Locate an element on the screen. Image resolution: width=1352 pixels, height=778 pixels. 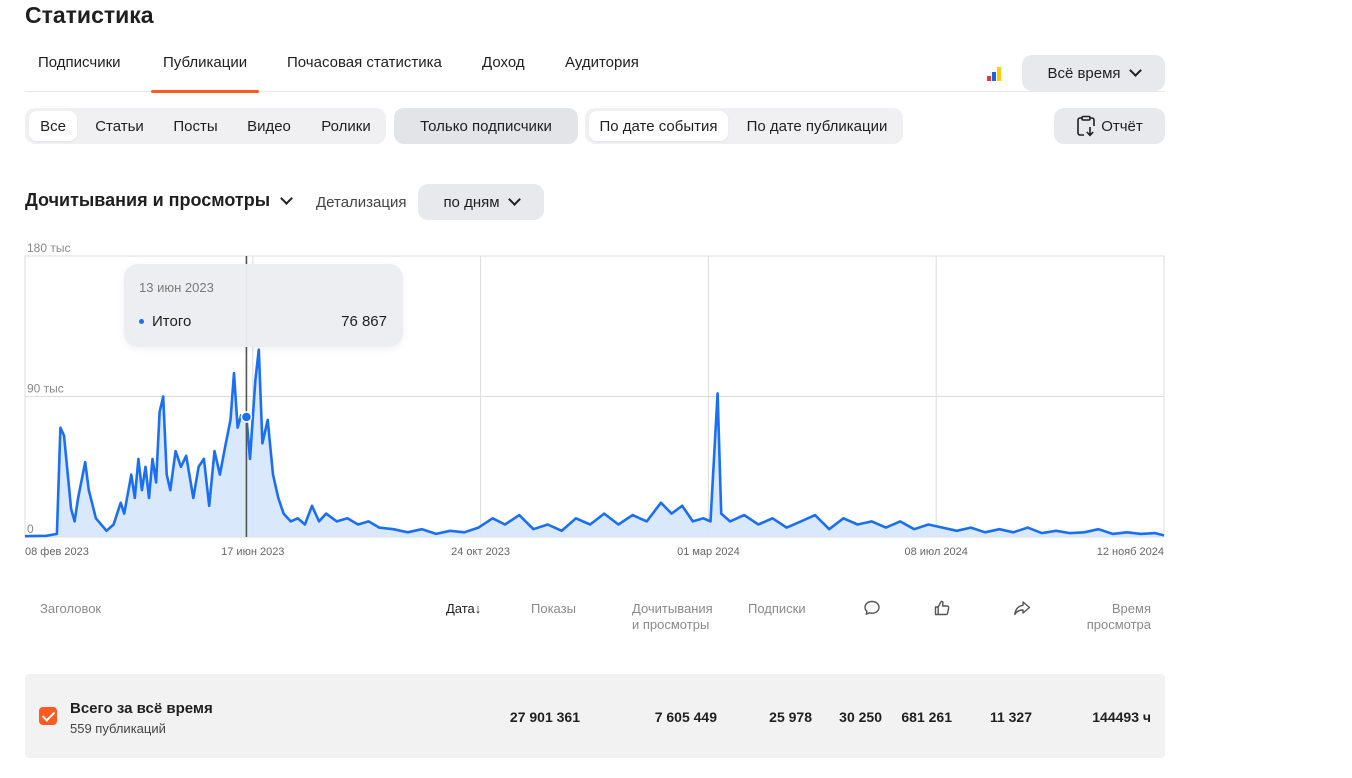
col-reads-line2: и просмотры is located at coordinates (671, 624).